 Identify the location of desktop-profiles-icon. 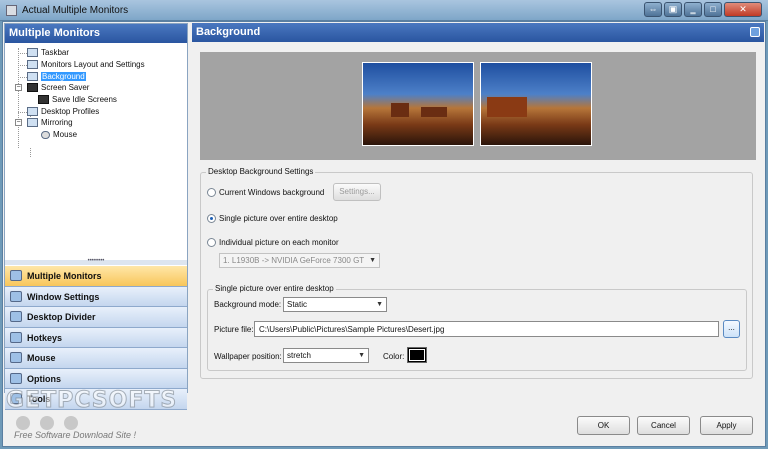
(32, 112).